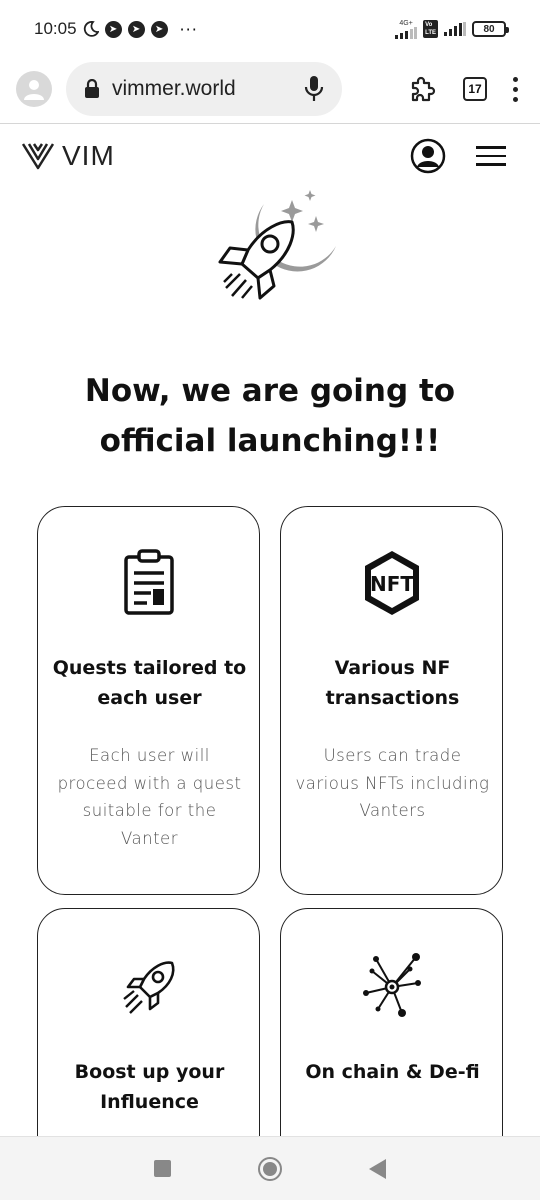 Image resolution: width=540 pixels, height=1200 pixels. What do you see at coordinates (314, 89) in the screenshot?
I see `microphone-icon` at bounding box center [314, 89].